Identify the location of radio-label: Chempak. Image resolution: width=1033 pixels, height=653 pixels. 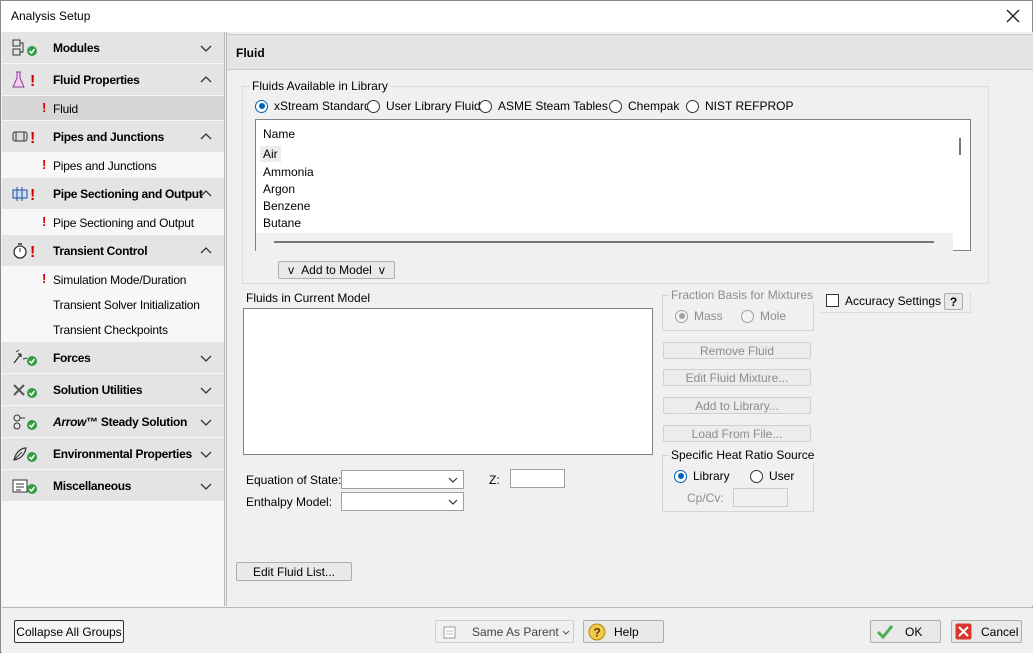
(654, 106).